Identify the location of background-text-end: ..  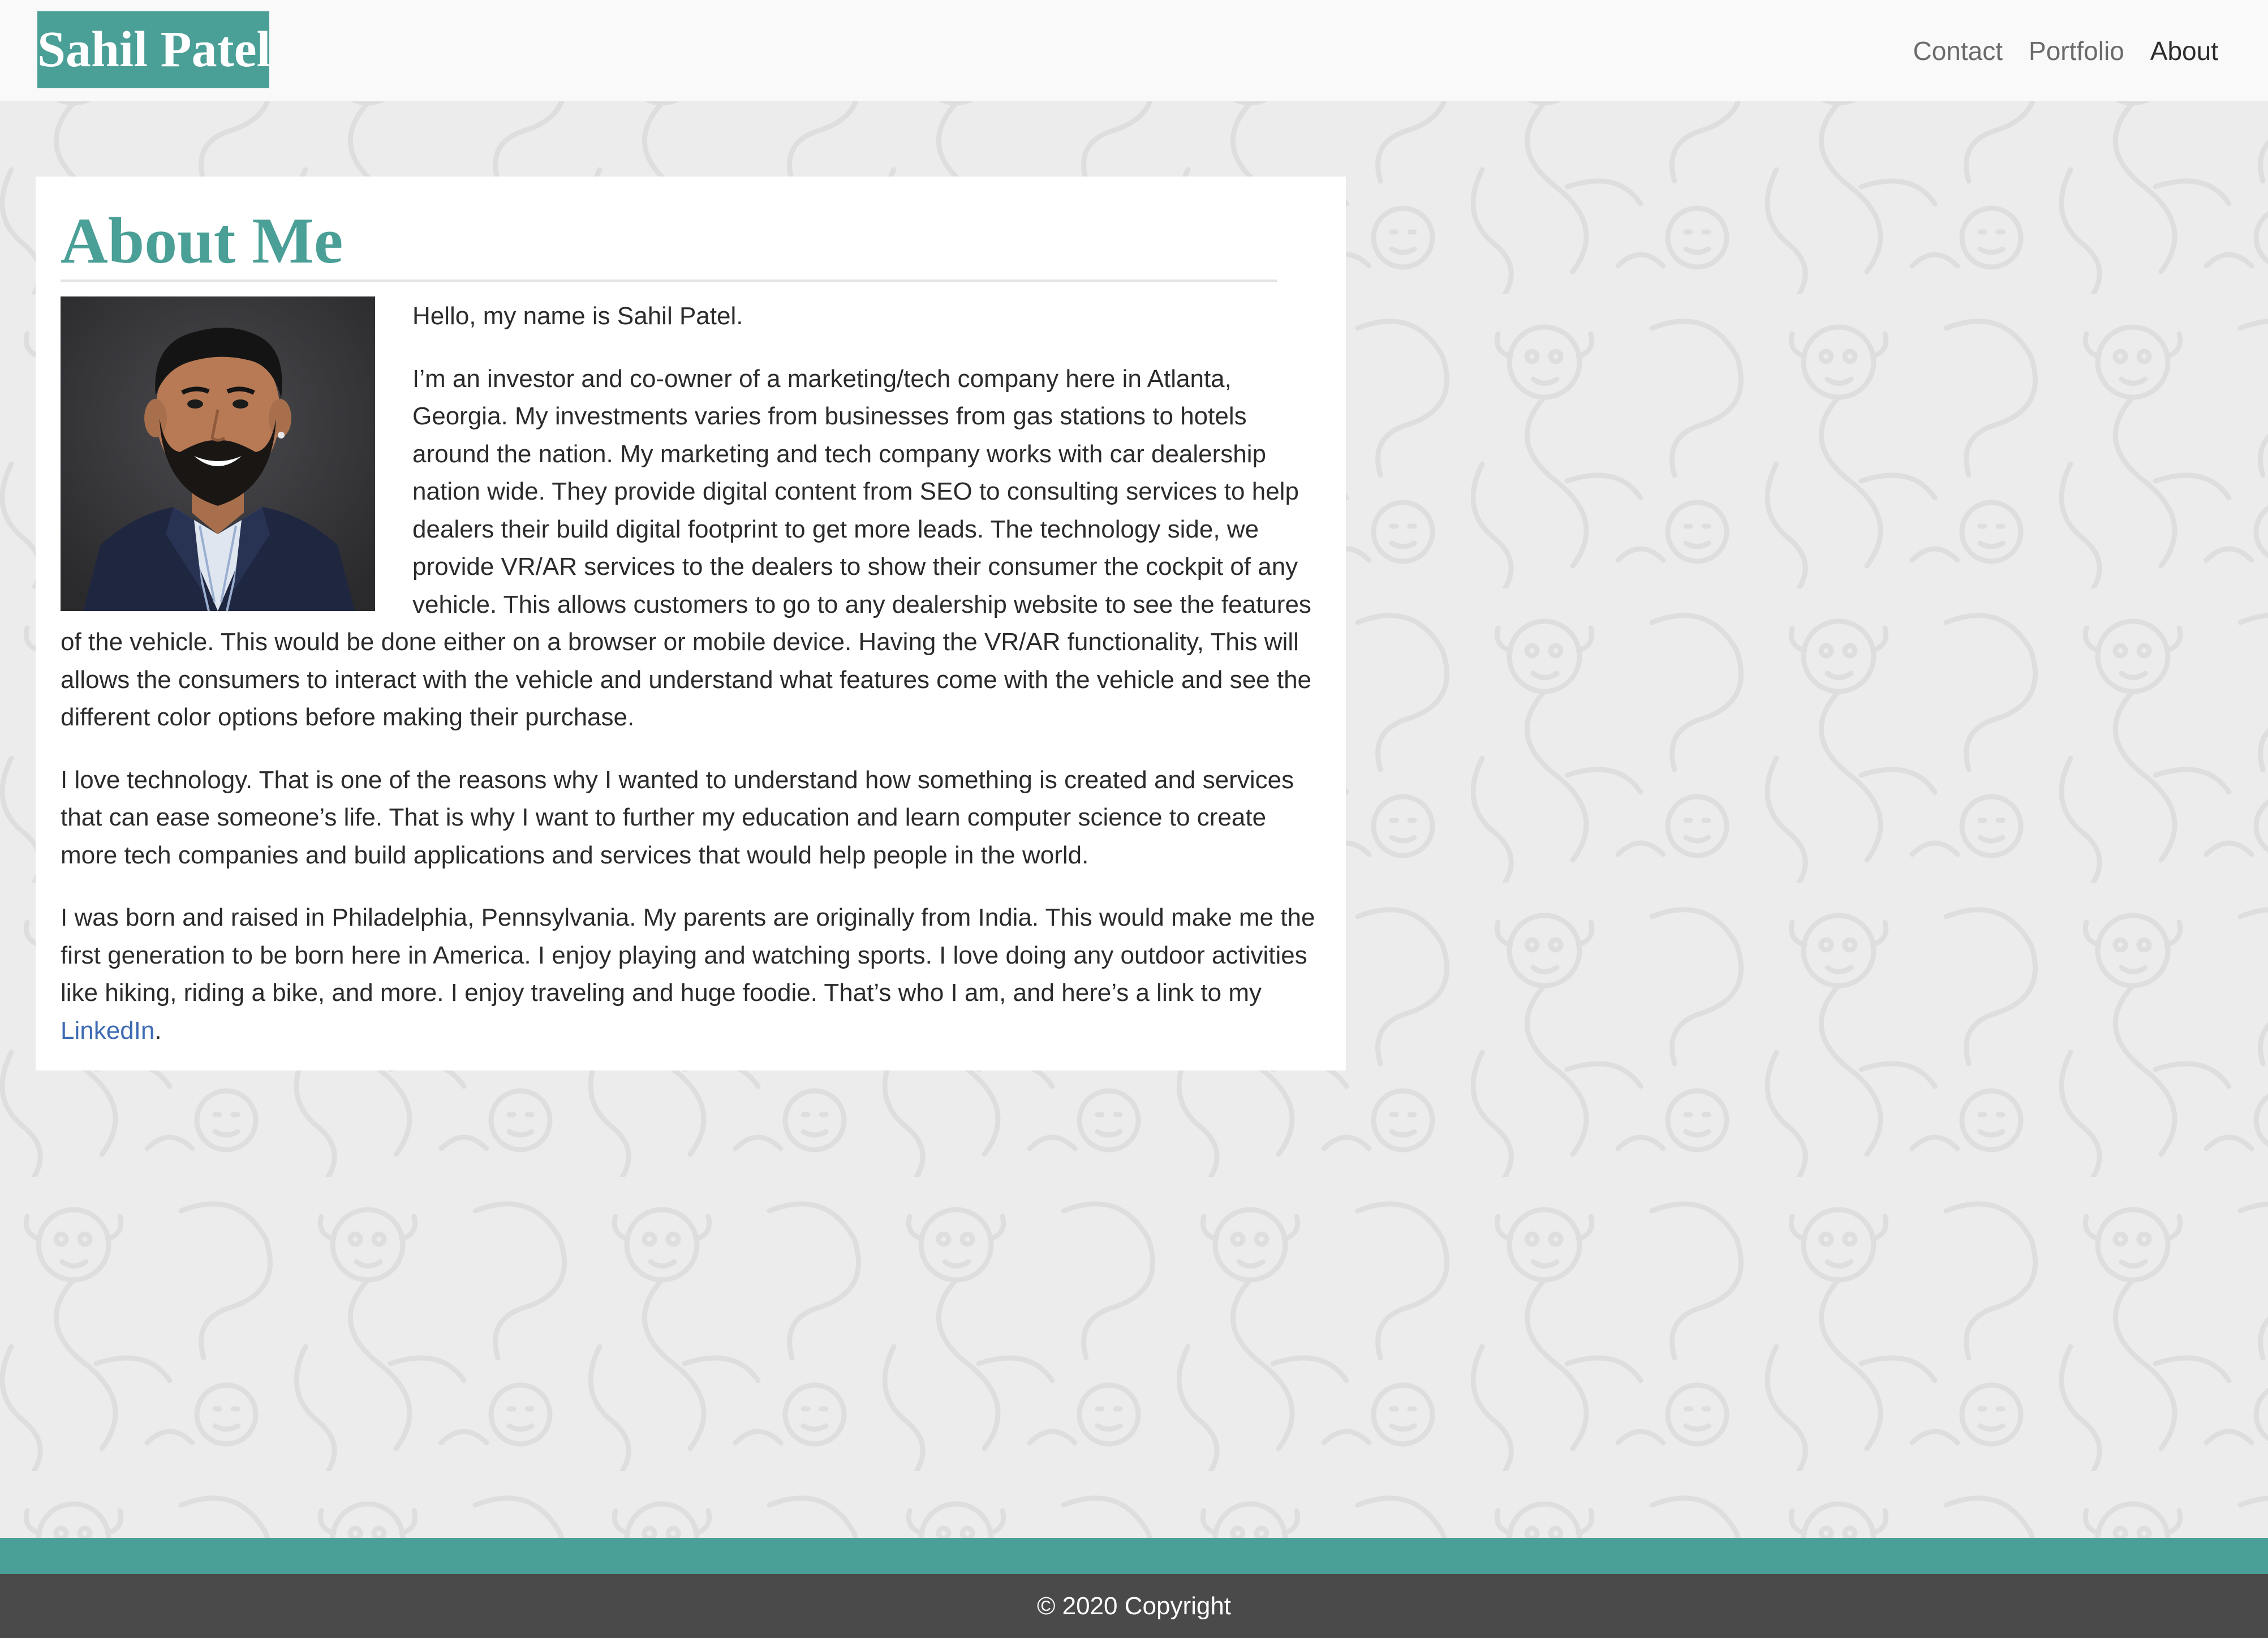
(158, 1030).